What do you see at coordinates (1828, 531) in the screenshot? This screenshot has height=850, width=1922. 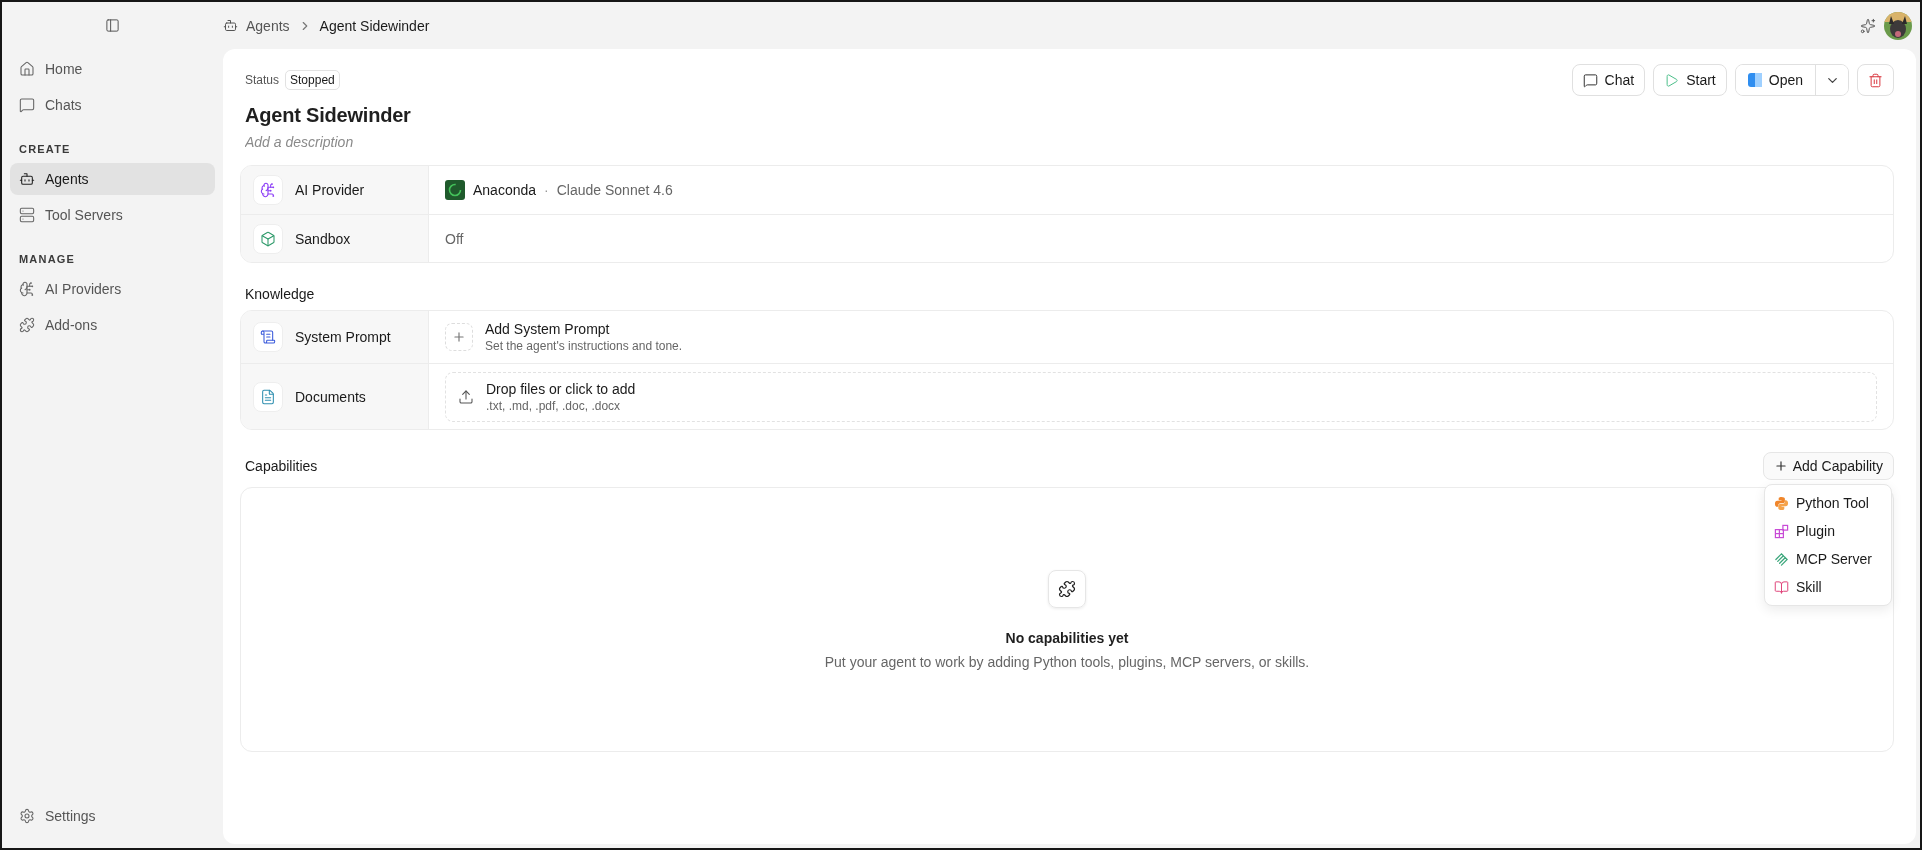 I see `menu-item: Plugin` at bounding box center [1828, 531].